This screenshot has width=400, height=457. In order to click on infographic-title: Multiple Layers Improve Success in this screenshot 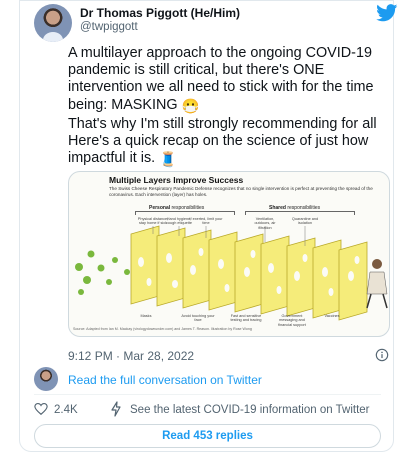, I will do `click(176, 180)`.